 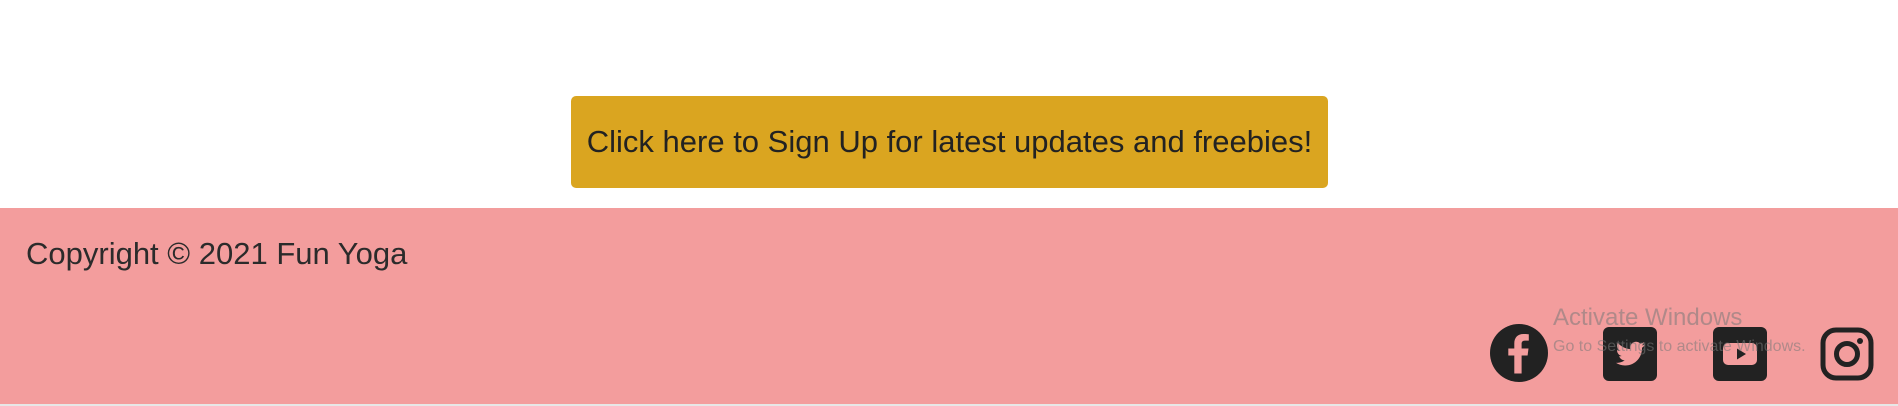 I want to click on youtube-icon, so click(x=1740, y=354).